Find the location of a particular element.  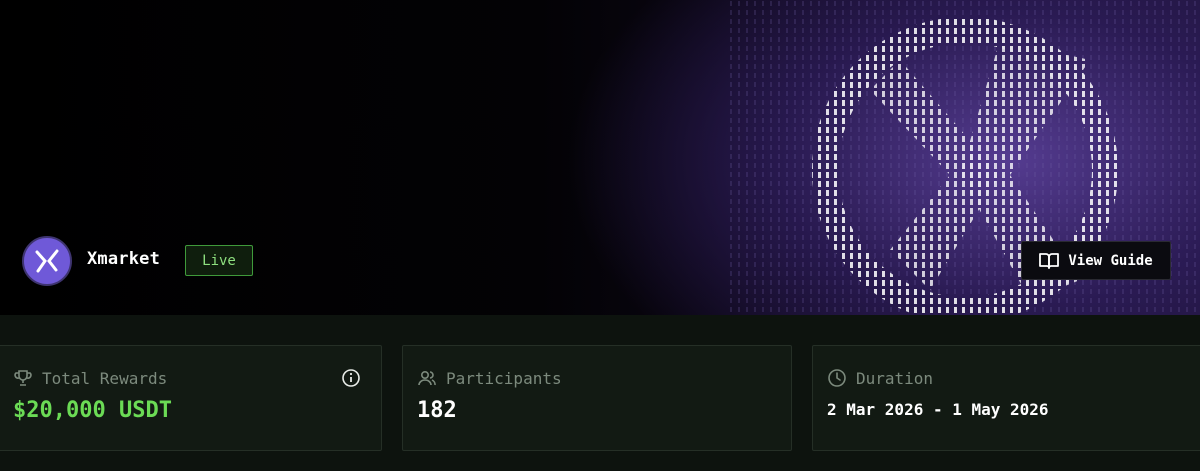

total-rewards-label: Total Rewards is located at coordinates (105, 378).